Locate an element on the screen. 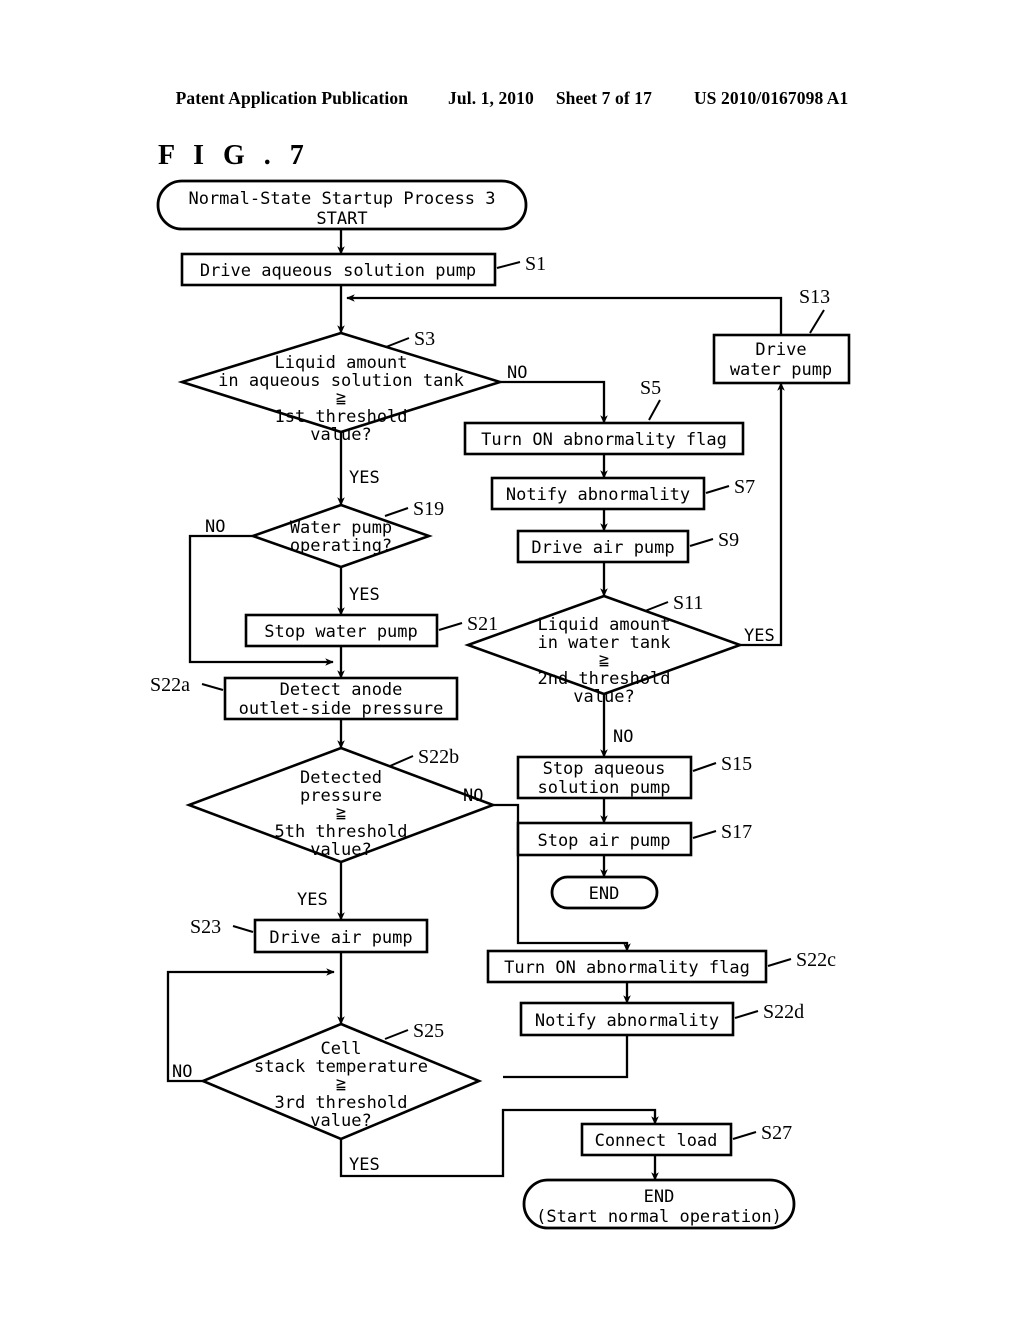 The height and width of the screenshot is (1320, 1024). end2-line1: END is located at coordinates (659, 1197).